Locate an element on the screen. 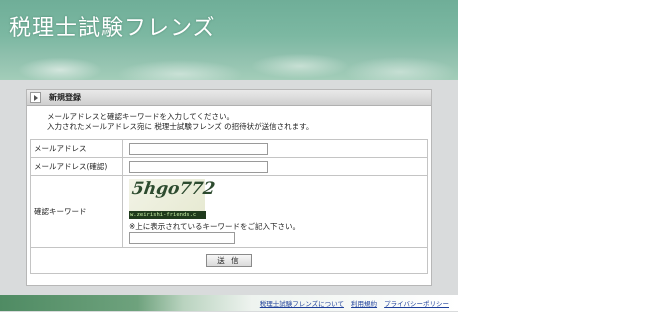 The height and width of the screenshot is (312, 650). form-row-email-confirm: メールアドレス(確認) is located at coordinates (229, 166).